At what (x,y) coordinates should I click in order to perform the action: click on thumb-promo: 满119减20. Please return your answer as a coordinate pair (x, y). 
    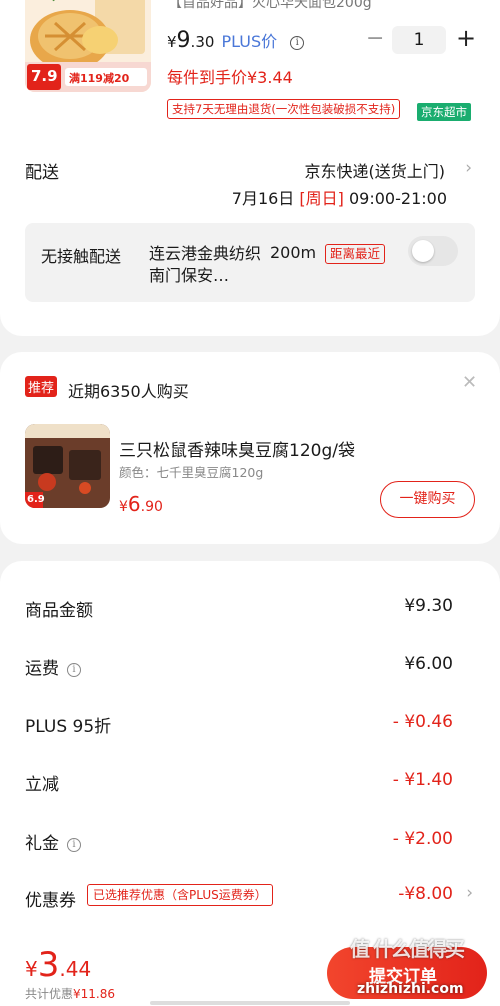
    Looking at the image, I should click on (99, 78).